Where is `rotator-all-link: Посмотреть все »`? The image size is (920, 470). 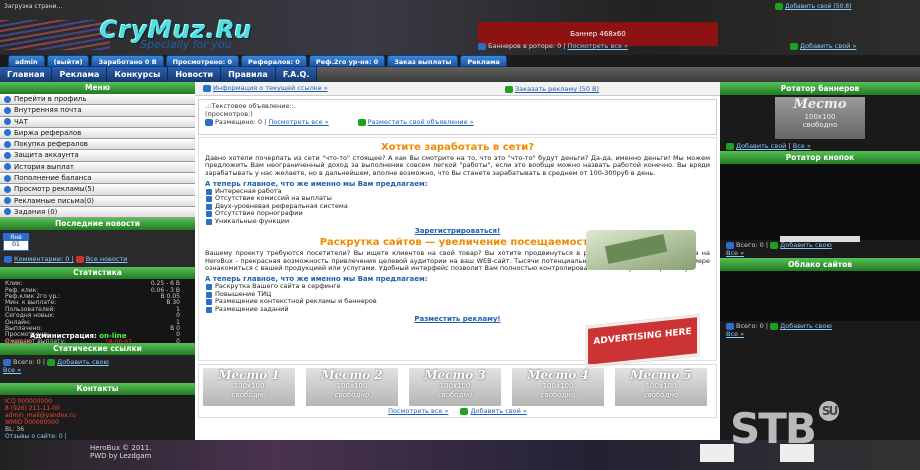
rotator-all-link: Посмотреть все » is located at coordinates (598, 46).